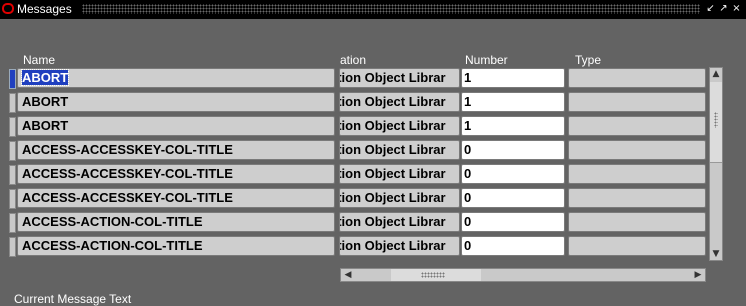 Image resolution: width=746 pixels, height=306 pixels. Describe the element at coordinates (716, 164) in the screenshot. I see `vertical-scrollbar: ▲ ▼` at that location.